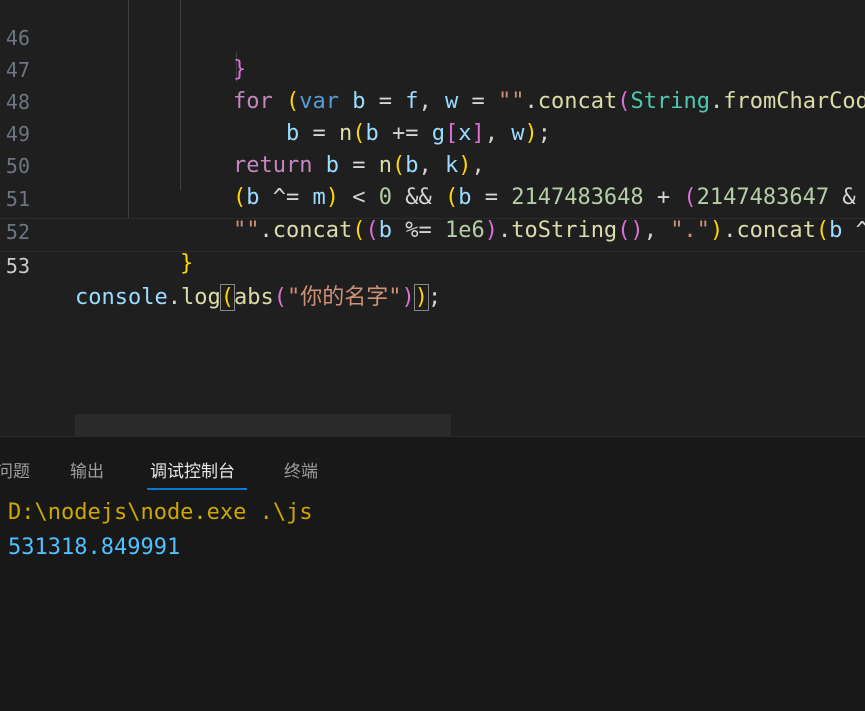 This screenshot has height=711, width=865. Describe the element at coordinates (263, 425) in the screenshot. I see `horizontal-scrollbar` at that location.